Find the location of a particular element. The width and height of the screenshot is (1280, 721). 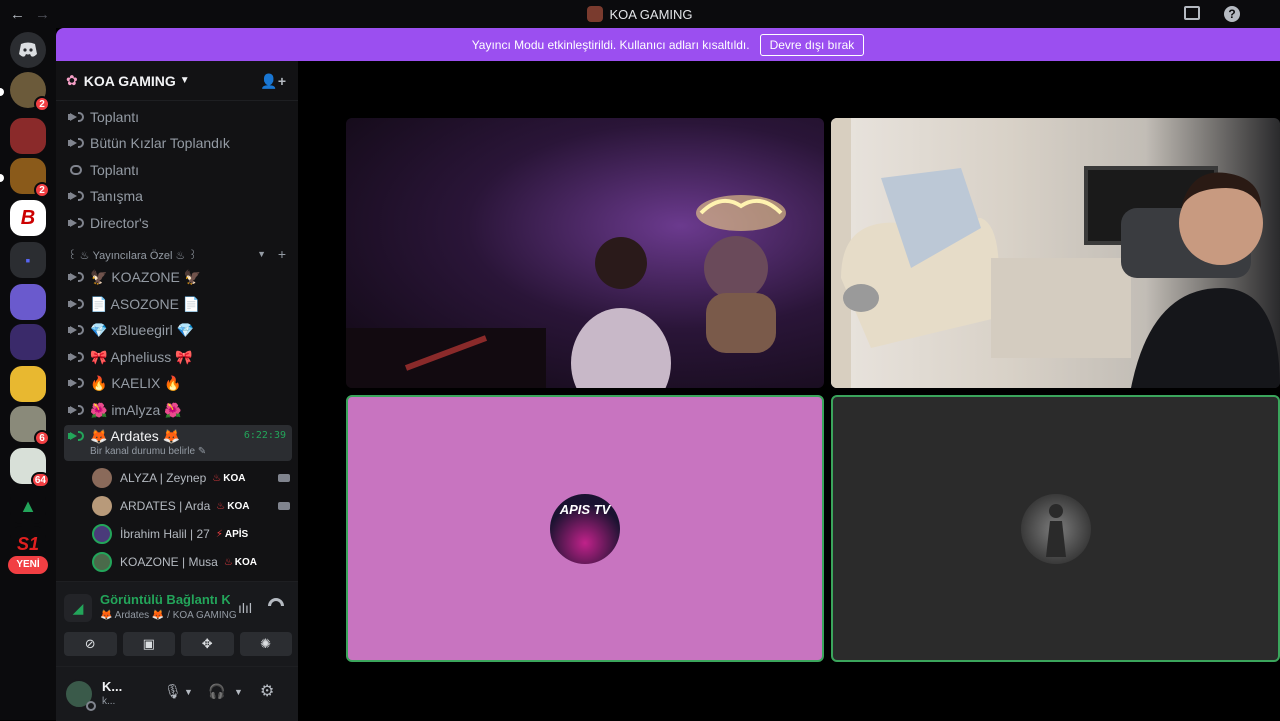

camera-feed-illustration is located at coordinates (566, 291).